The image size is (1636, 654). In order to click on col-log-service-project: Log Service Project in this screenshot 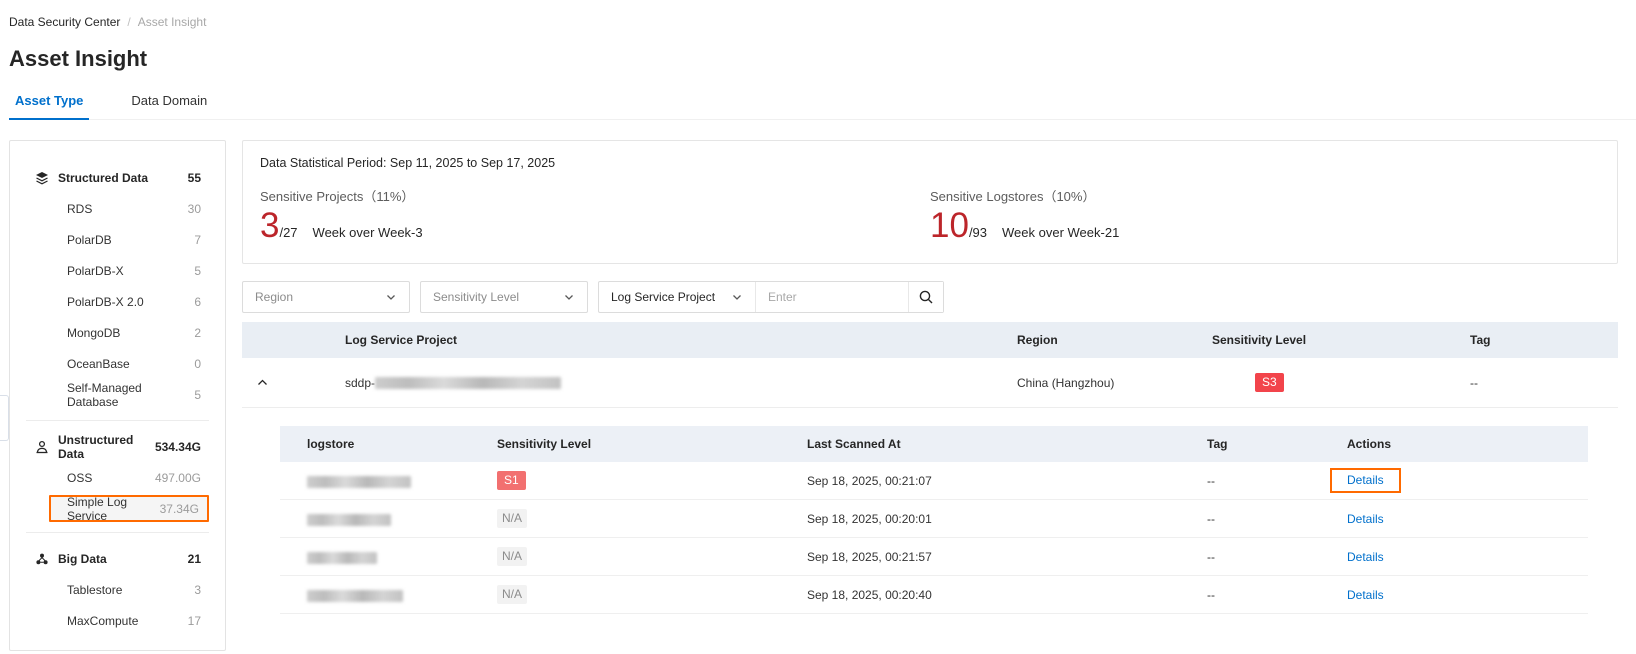, I will do `click(401, 340)`.